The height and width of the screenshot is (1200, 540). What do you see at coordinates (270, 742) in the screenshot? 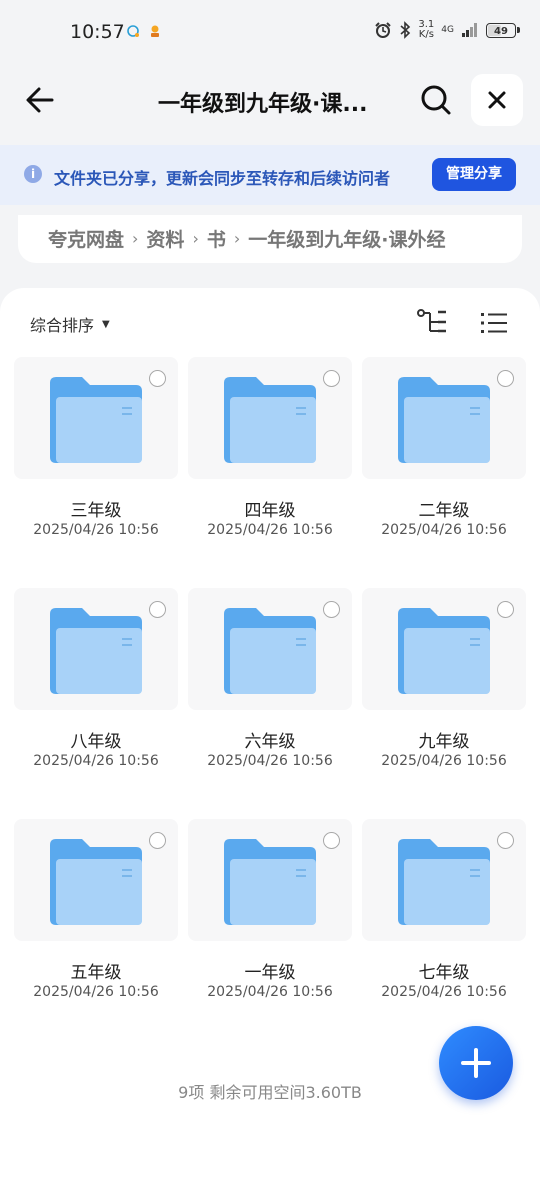
I see `folder-name: 六年级` at bounding box center [270, 742].